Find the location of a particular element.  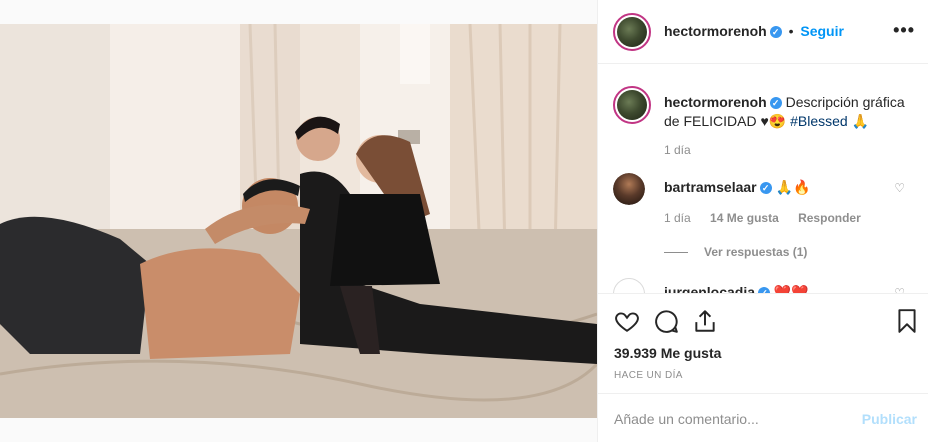

caption-avatar is located at coordinates (632, 105).